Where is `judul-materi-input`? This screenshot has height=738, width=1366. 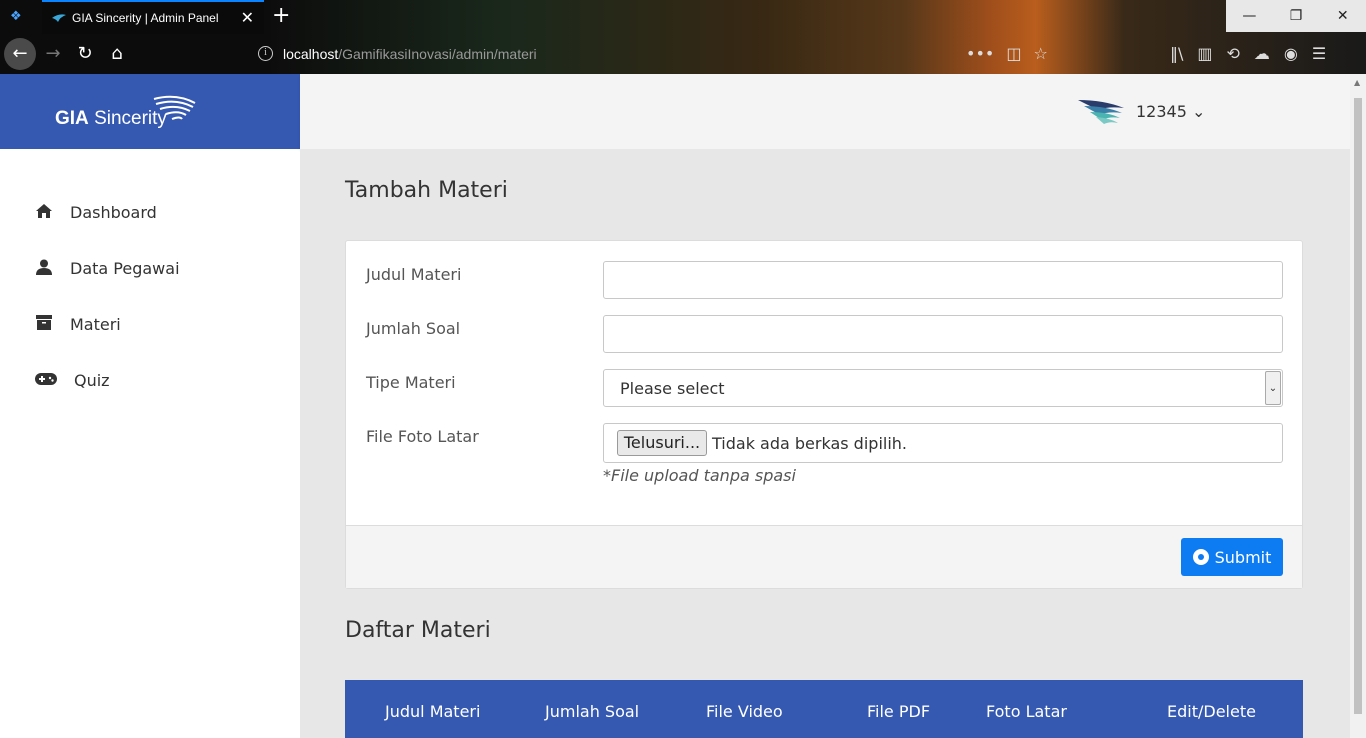
judul-materi-input is located at coordinates (943, 280).